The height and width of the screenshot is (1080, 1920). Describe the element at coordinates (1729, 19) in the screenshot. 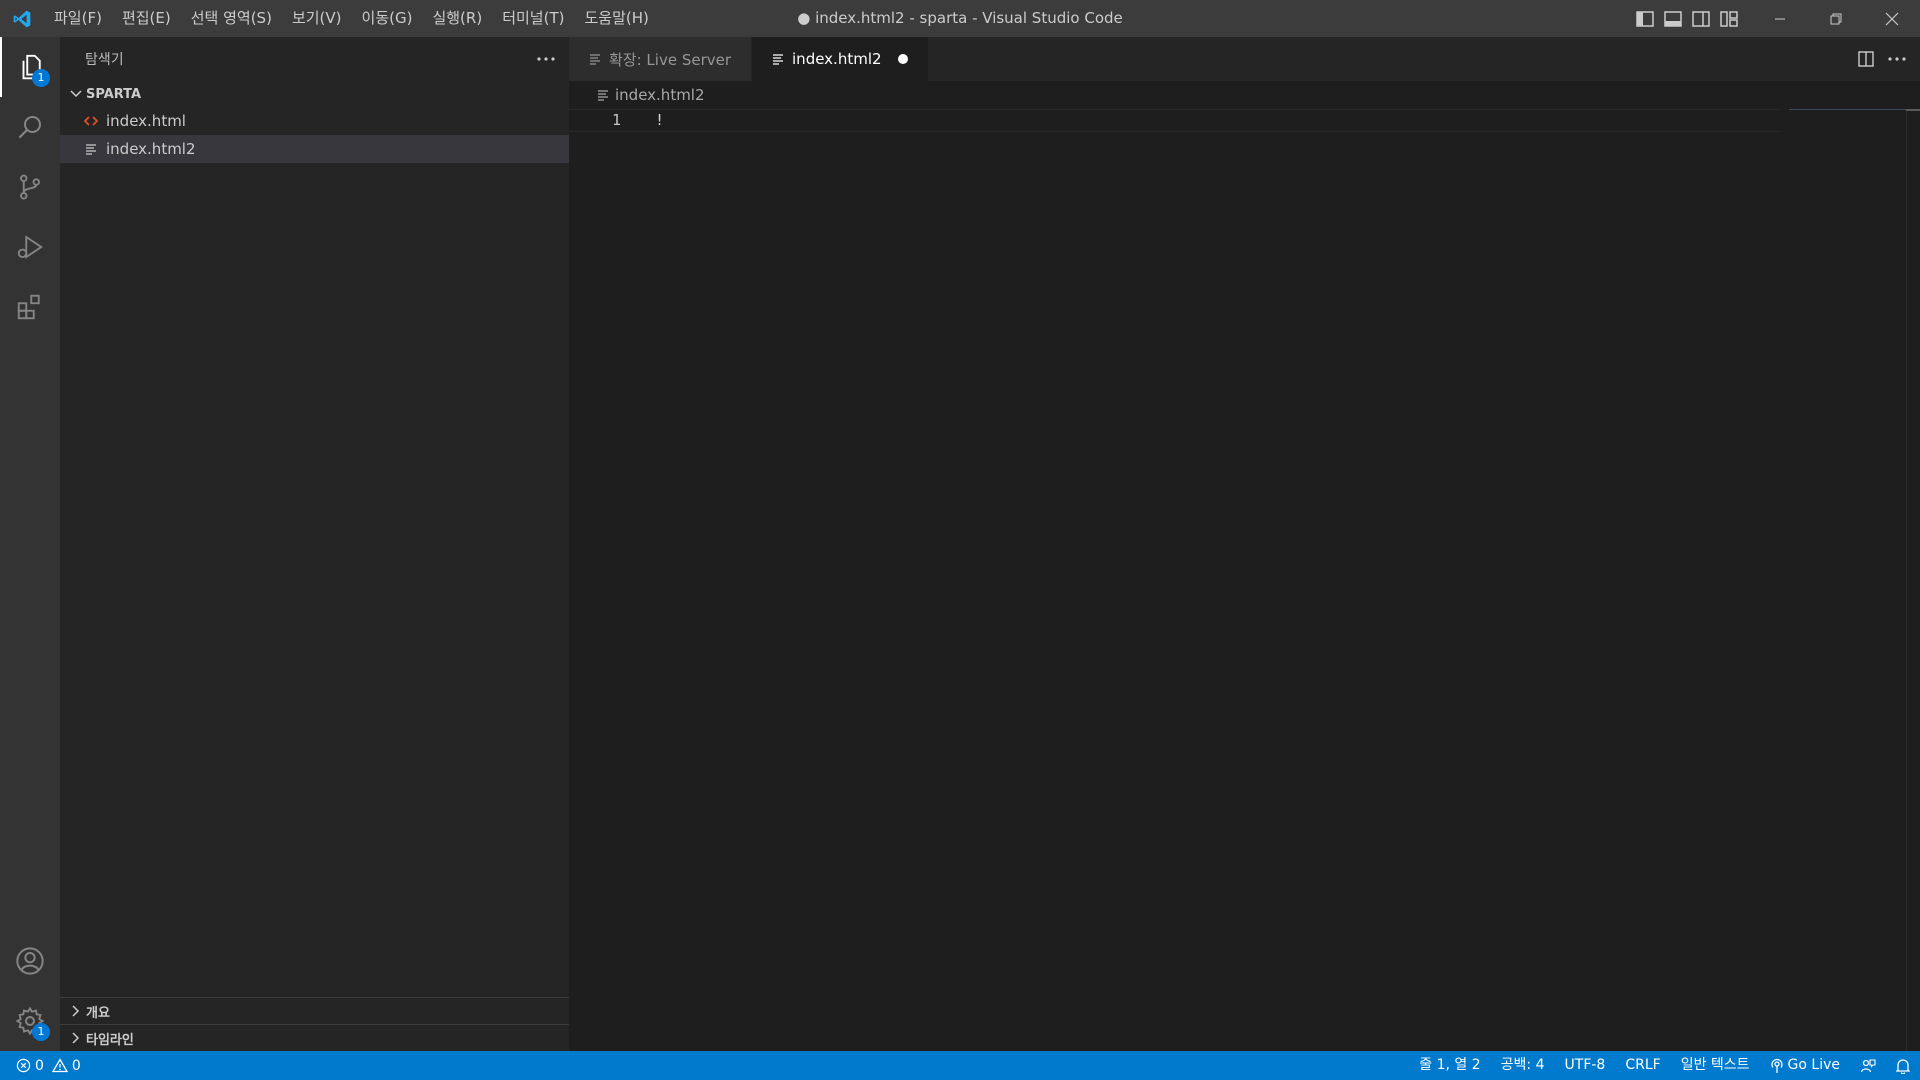

I see `customize-layout-icon` at that location.